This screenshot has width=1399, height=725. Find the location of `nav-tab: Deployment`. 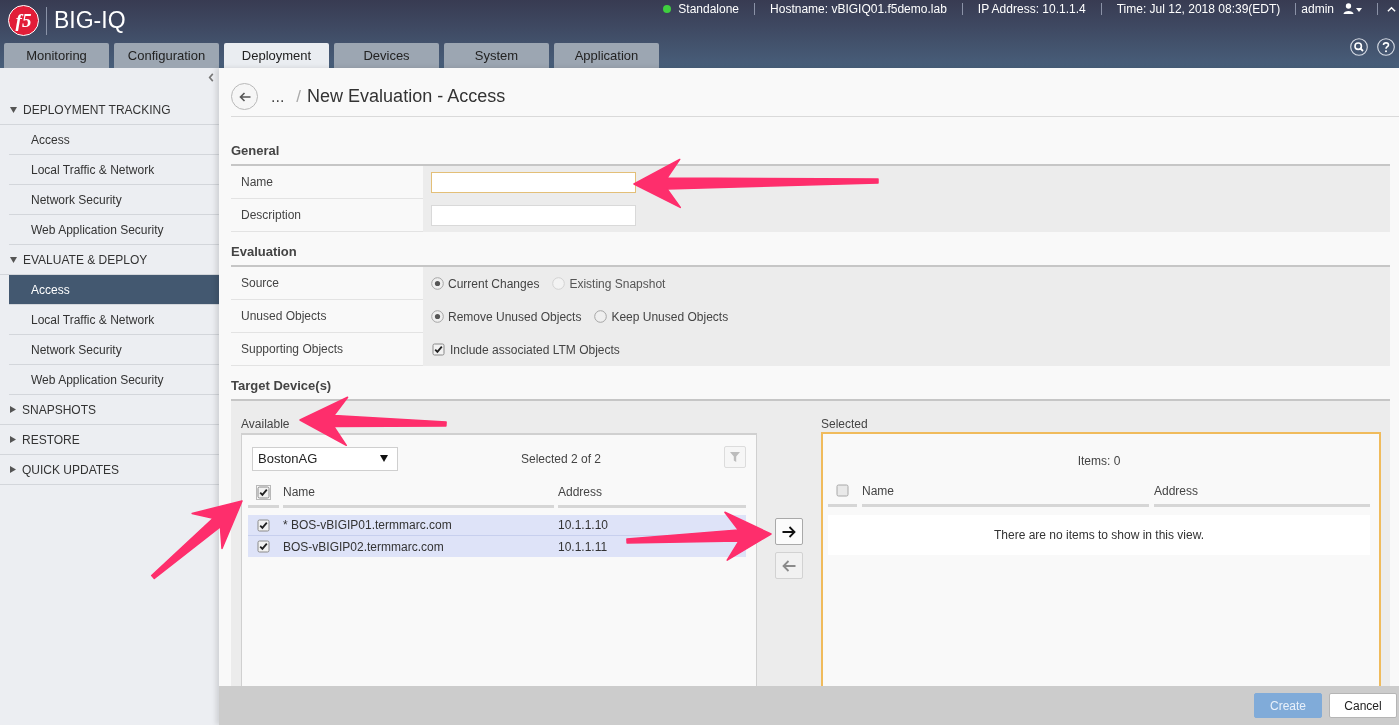

nav-tab: Deployment is located at coordinates (276, 55).